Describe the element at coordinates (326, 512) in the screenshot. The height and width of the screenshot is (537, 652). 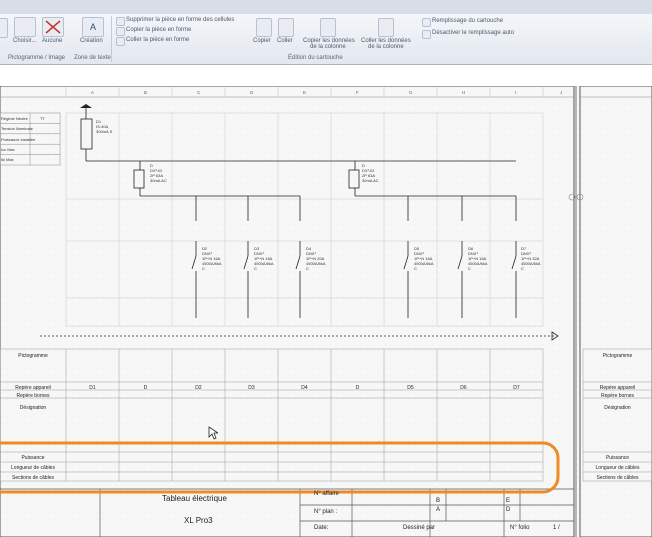
I see `titleblock-plan-label: N° plan :` at that location.